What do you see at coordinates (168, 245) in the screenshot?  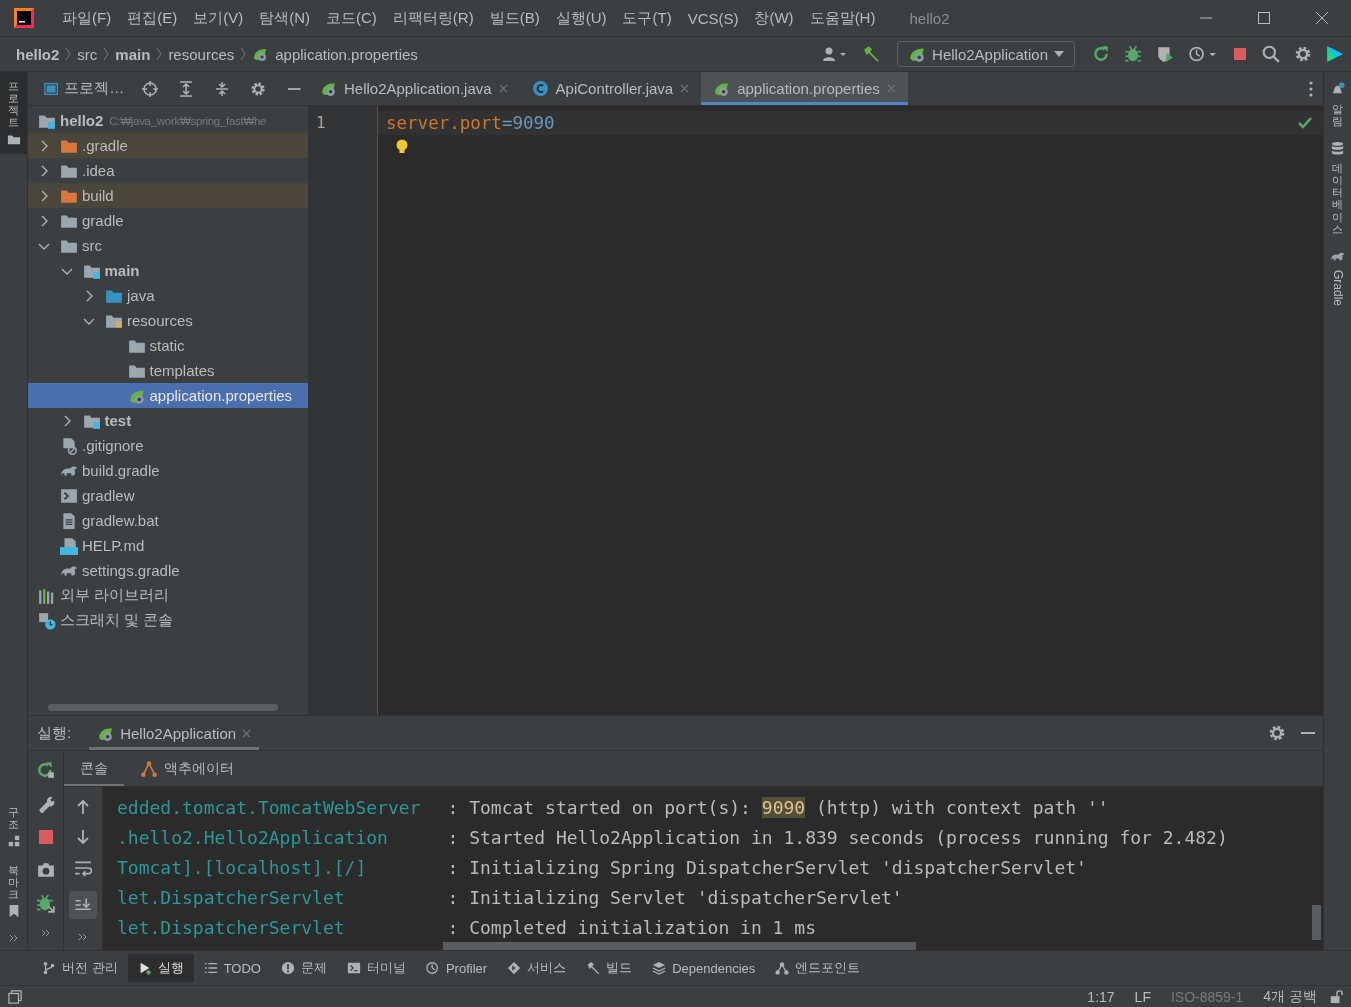 I see `tree-item: src` at bounding box center [168, 245].